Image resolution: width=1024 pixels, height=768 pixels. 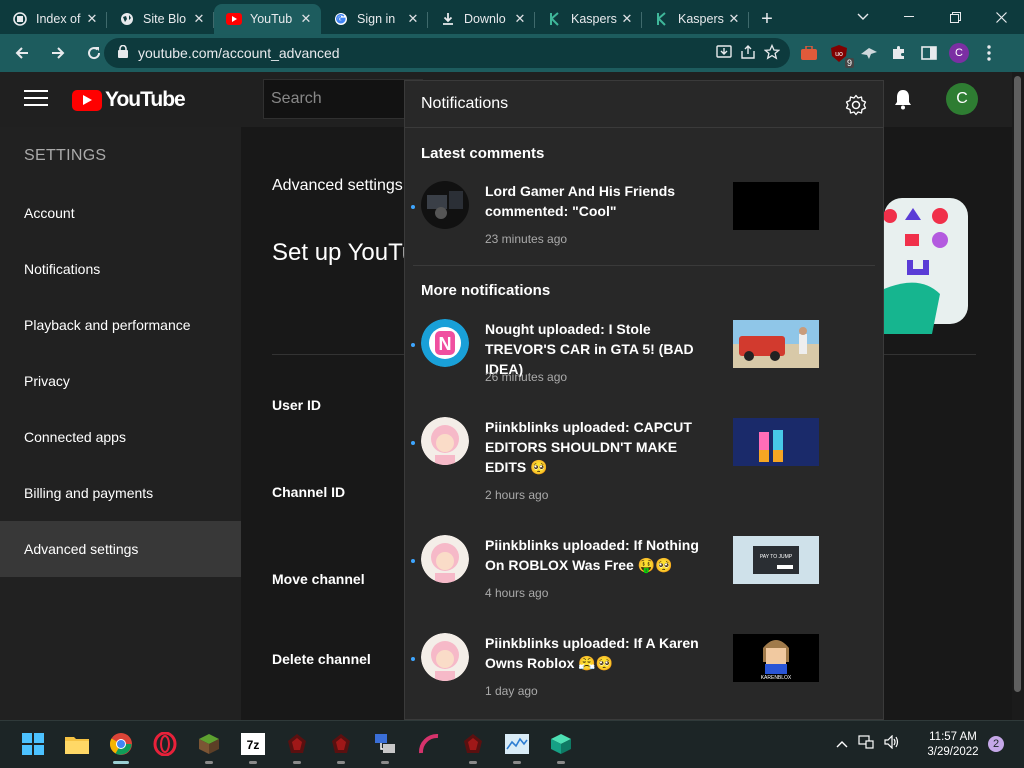 I want to click on back-arrow-icon, so click(x=22, y=53).